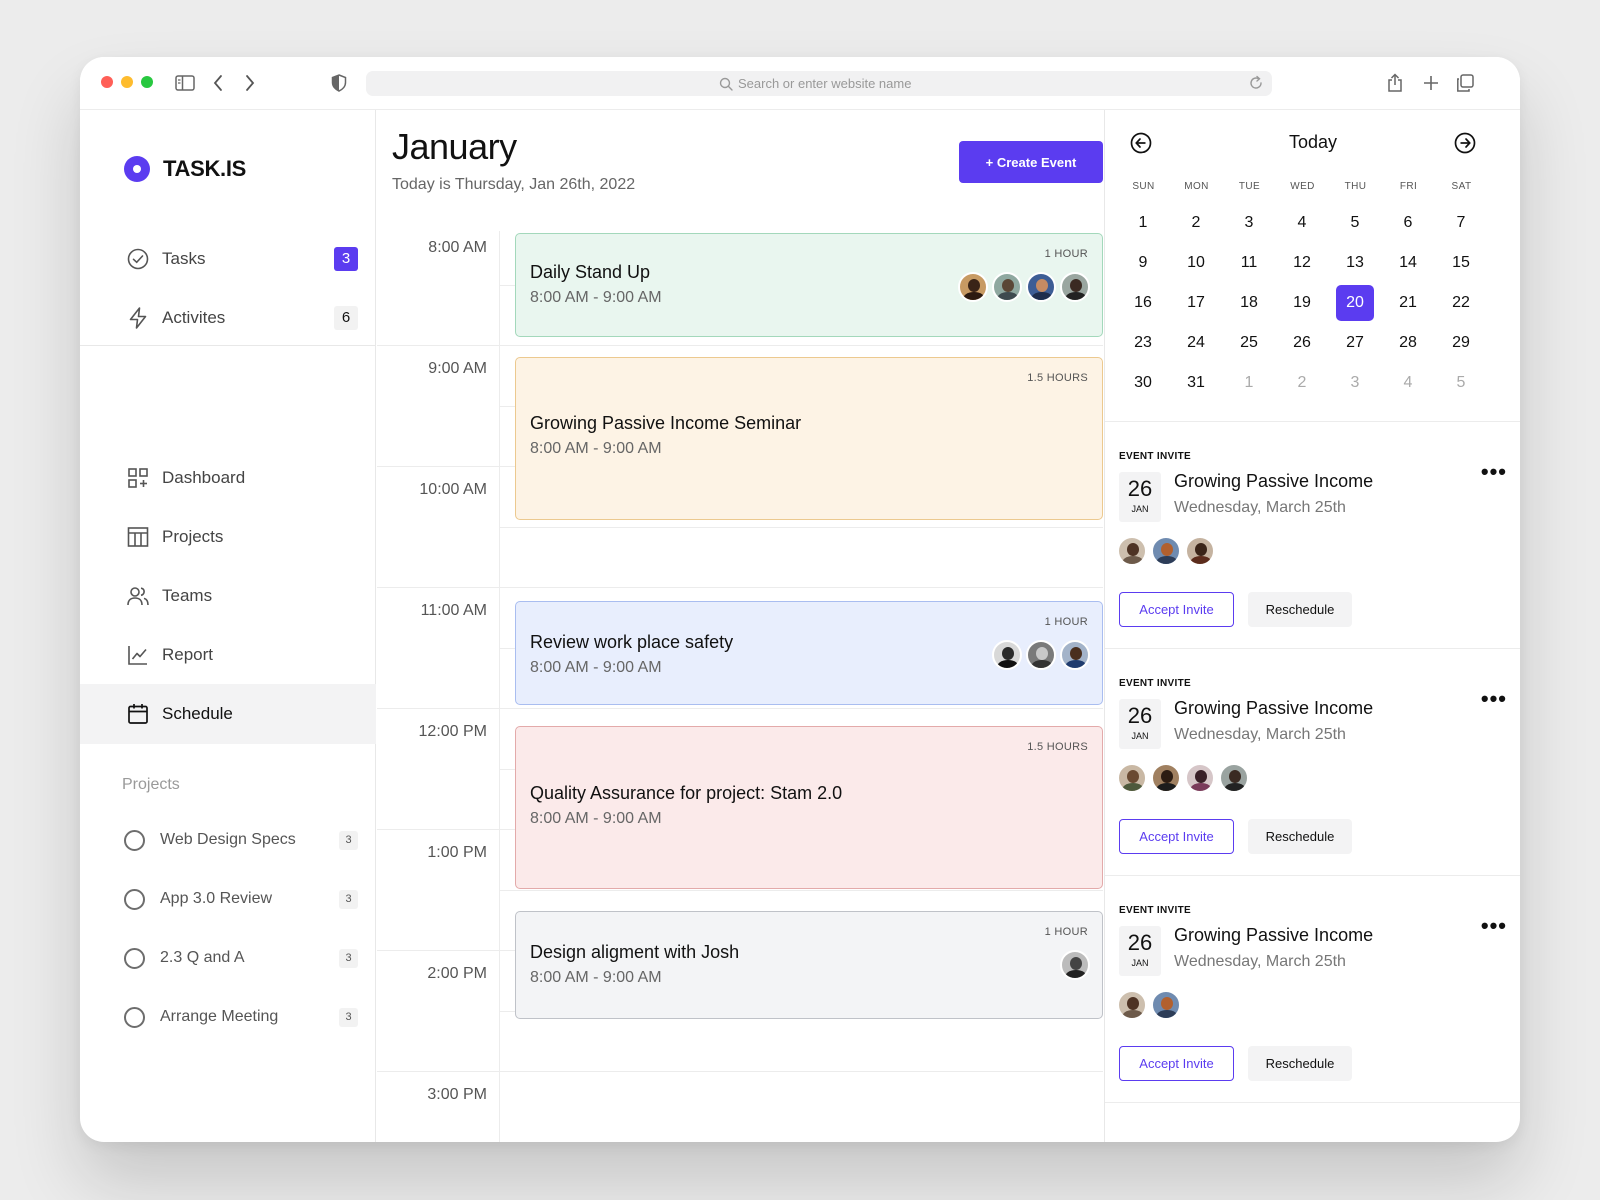  Describe the element at coordinates (1143, 223) in the screenshot. I see `calendar-day: 1` at that location.